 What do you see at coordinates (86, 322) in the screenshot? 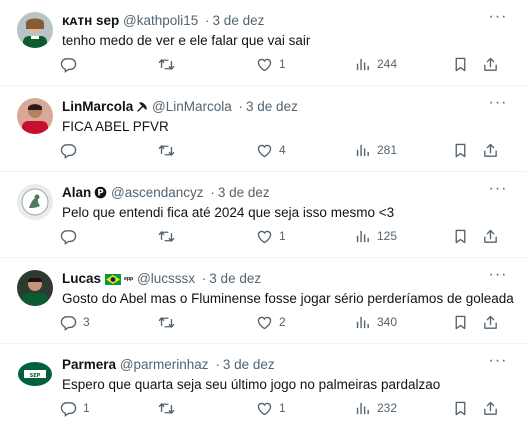
I see `reply-count: 3` at bounding box center [86, 322].